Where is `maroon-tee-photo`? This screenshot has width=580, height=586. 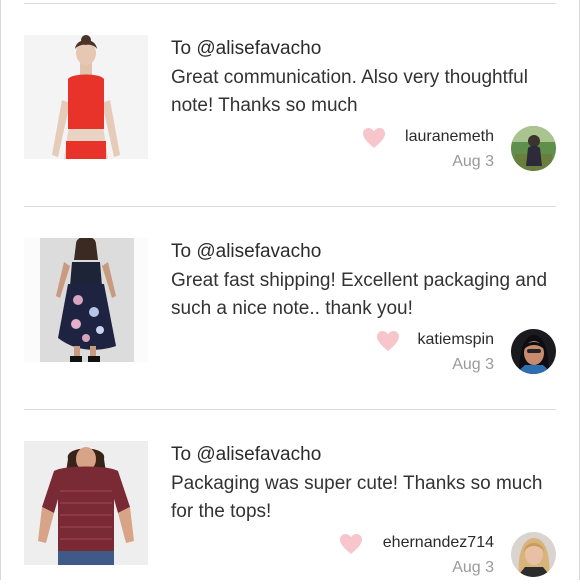 maroon-tee-photo is located at coordinates (86, 503).